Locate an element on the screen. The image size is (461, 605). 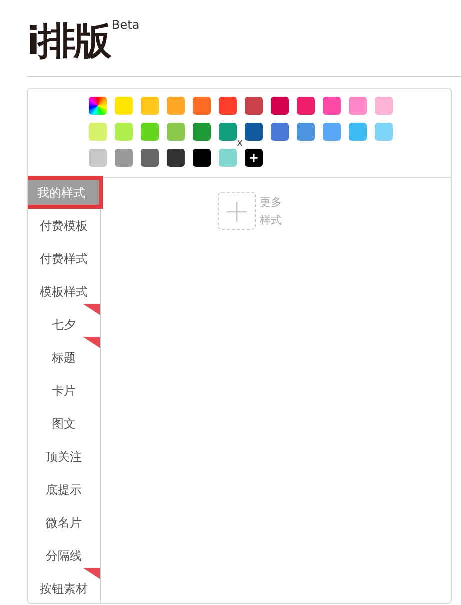
sidebar-tab: 分隔线 is located at coordinates (64, 555).